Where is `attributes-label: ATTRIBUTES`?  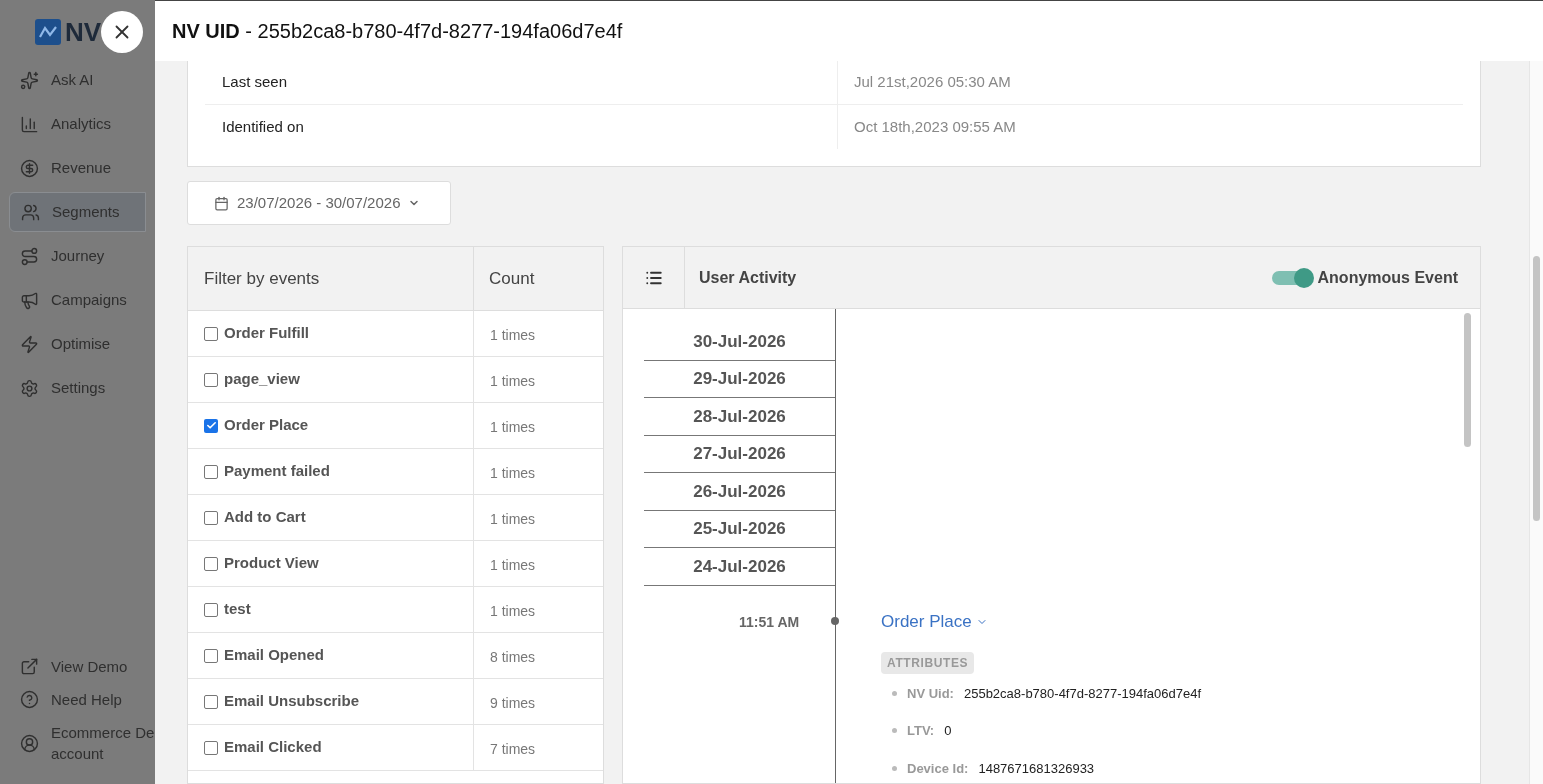
attributes-label: ATTRIBUTES is located at coordinates (928, 662).